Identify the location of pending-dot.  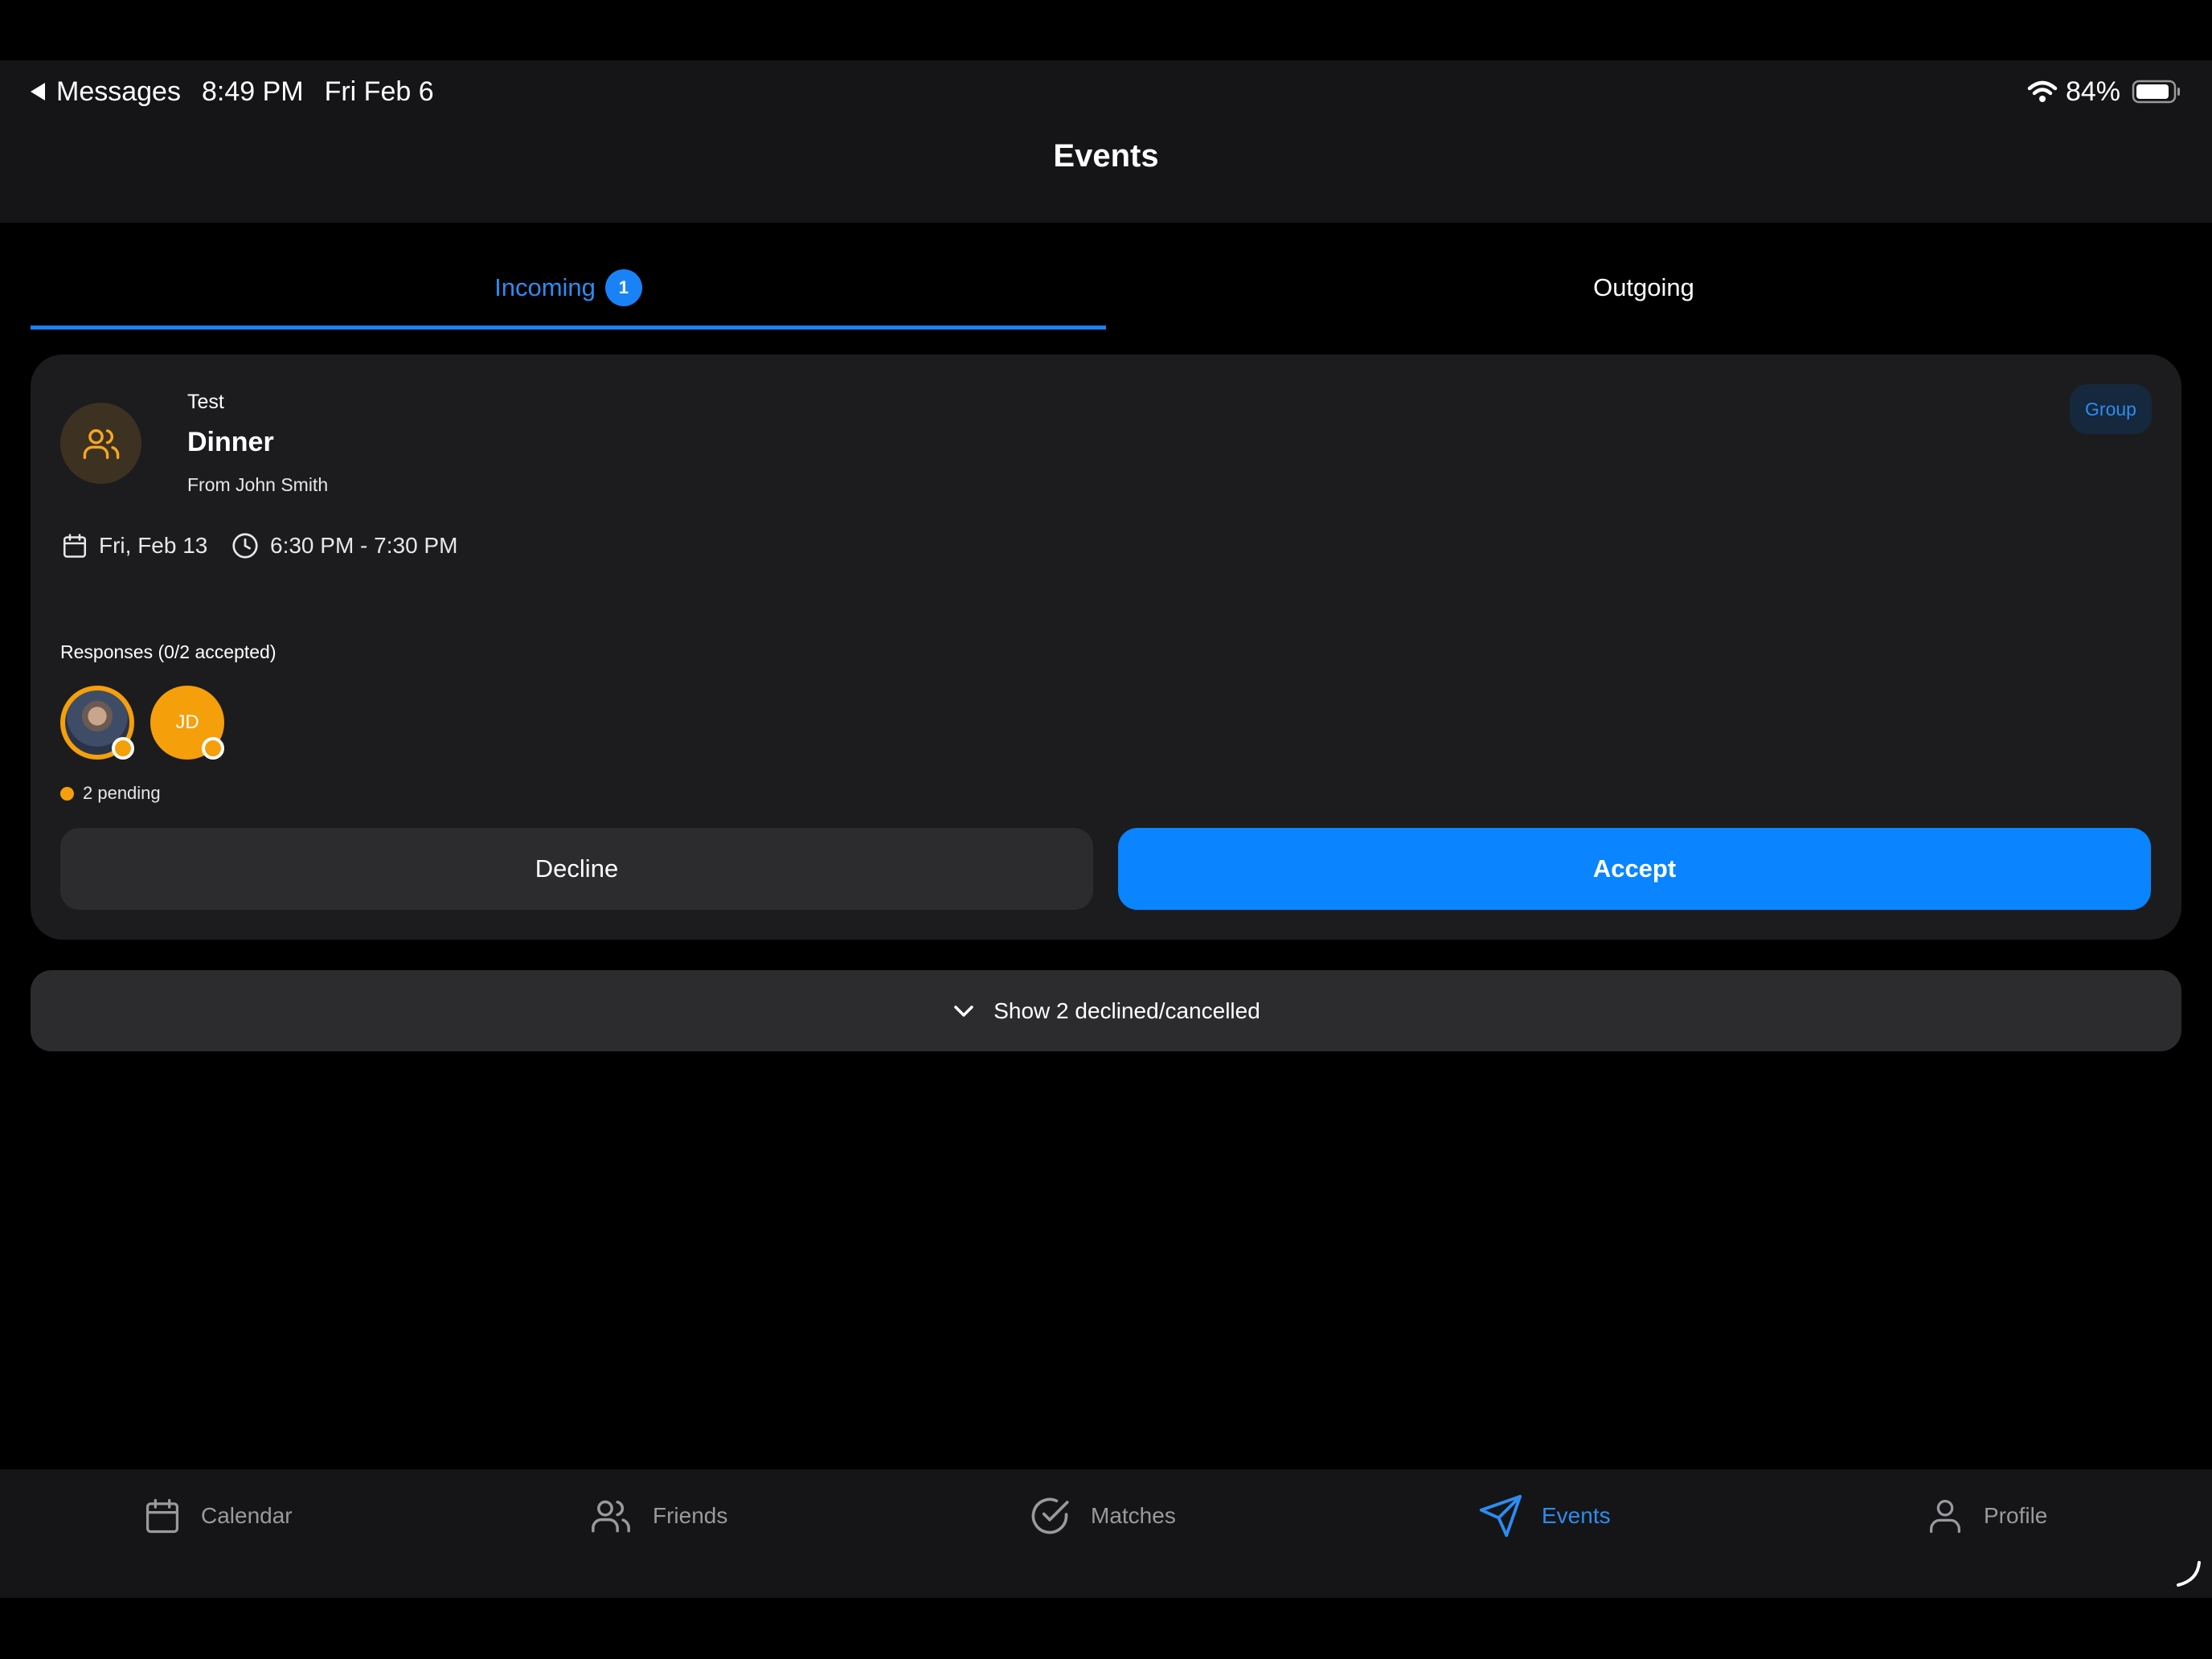
(67, 793).